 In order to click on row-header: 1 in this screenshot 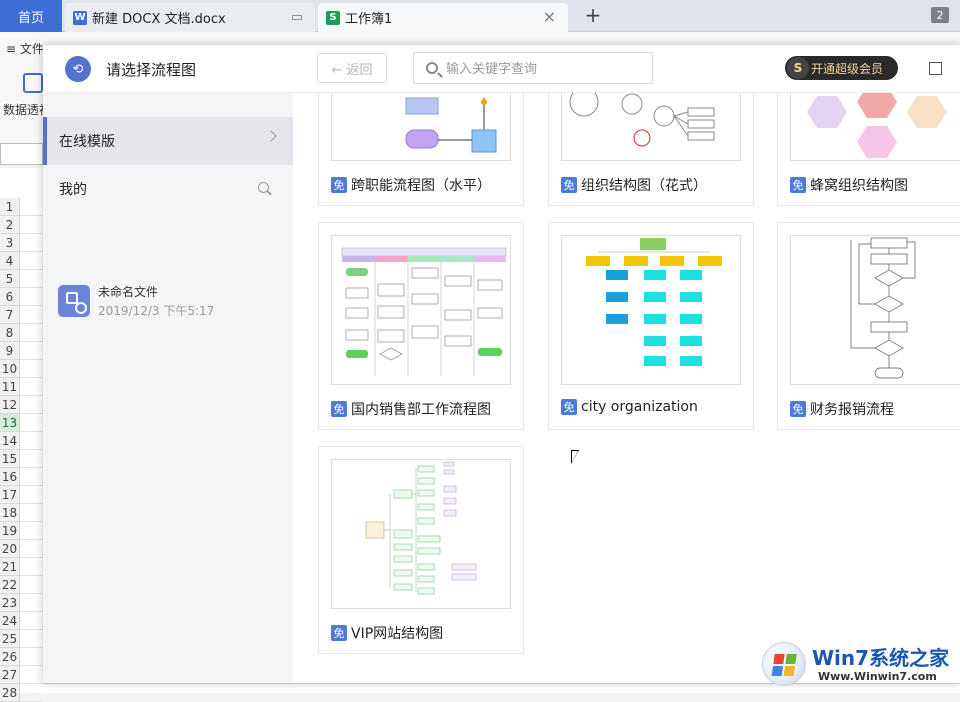, I will do `click(10, 207)`.